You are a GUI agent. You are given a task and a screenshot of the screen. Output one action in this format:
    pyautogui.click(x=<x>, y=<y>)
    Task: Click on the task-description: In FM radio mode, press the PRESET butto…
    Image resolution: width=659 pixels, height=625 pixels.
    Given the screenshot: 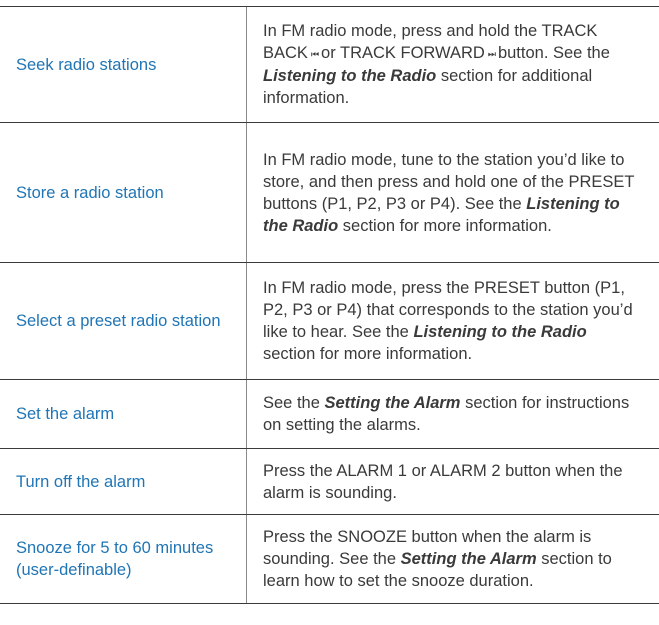 What is the action you would take?
    pyautogui.click(x=452, y=321)
    